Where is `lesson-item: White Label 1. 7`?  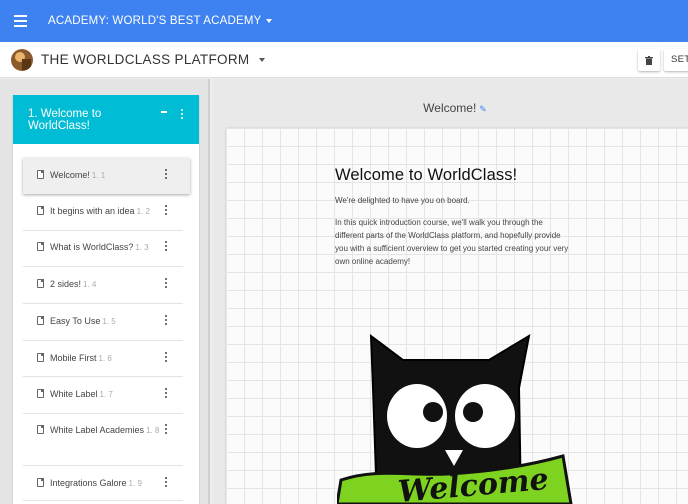
lesson-item: White Label 1. 7 is located at coordinates (103, 395).